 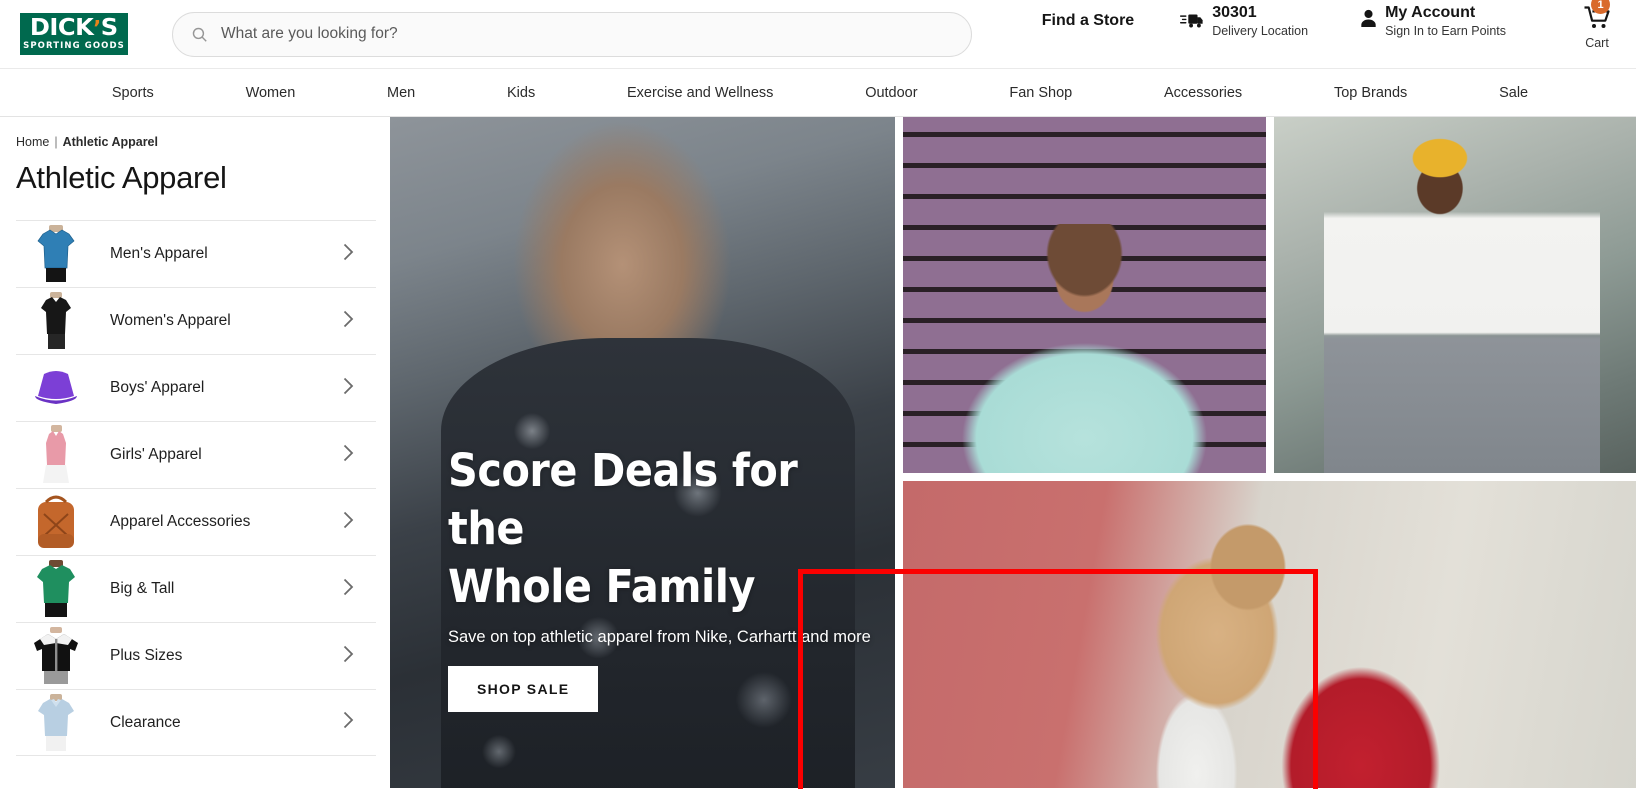 What do you see at coordinates (523, 689) in the screenshot?
I see `shop-sale-button: SHOP SALE` at bounding box center [523, 689].